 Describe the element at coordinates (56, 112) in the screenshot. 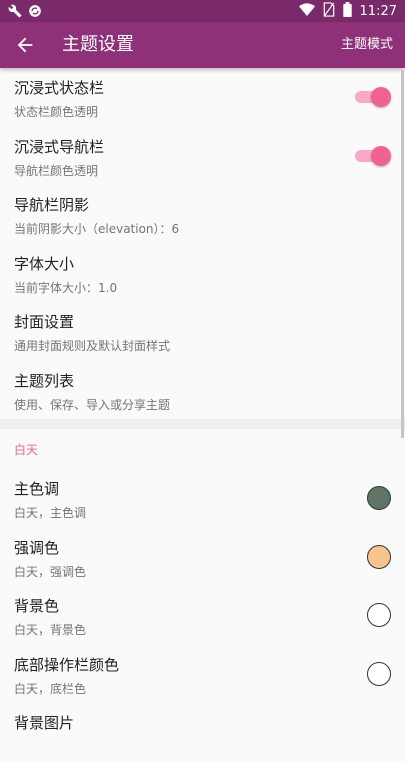

I see `setting-subtitle: 状态栏颜色透明` at that location.